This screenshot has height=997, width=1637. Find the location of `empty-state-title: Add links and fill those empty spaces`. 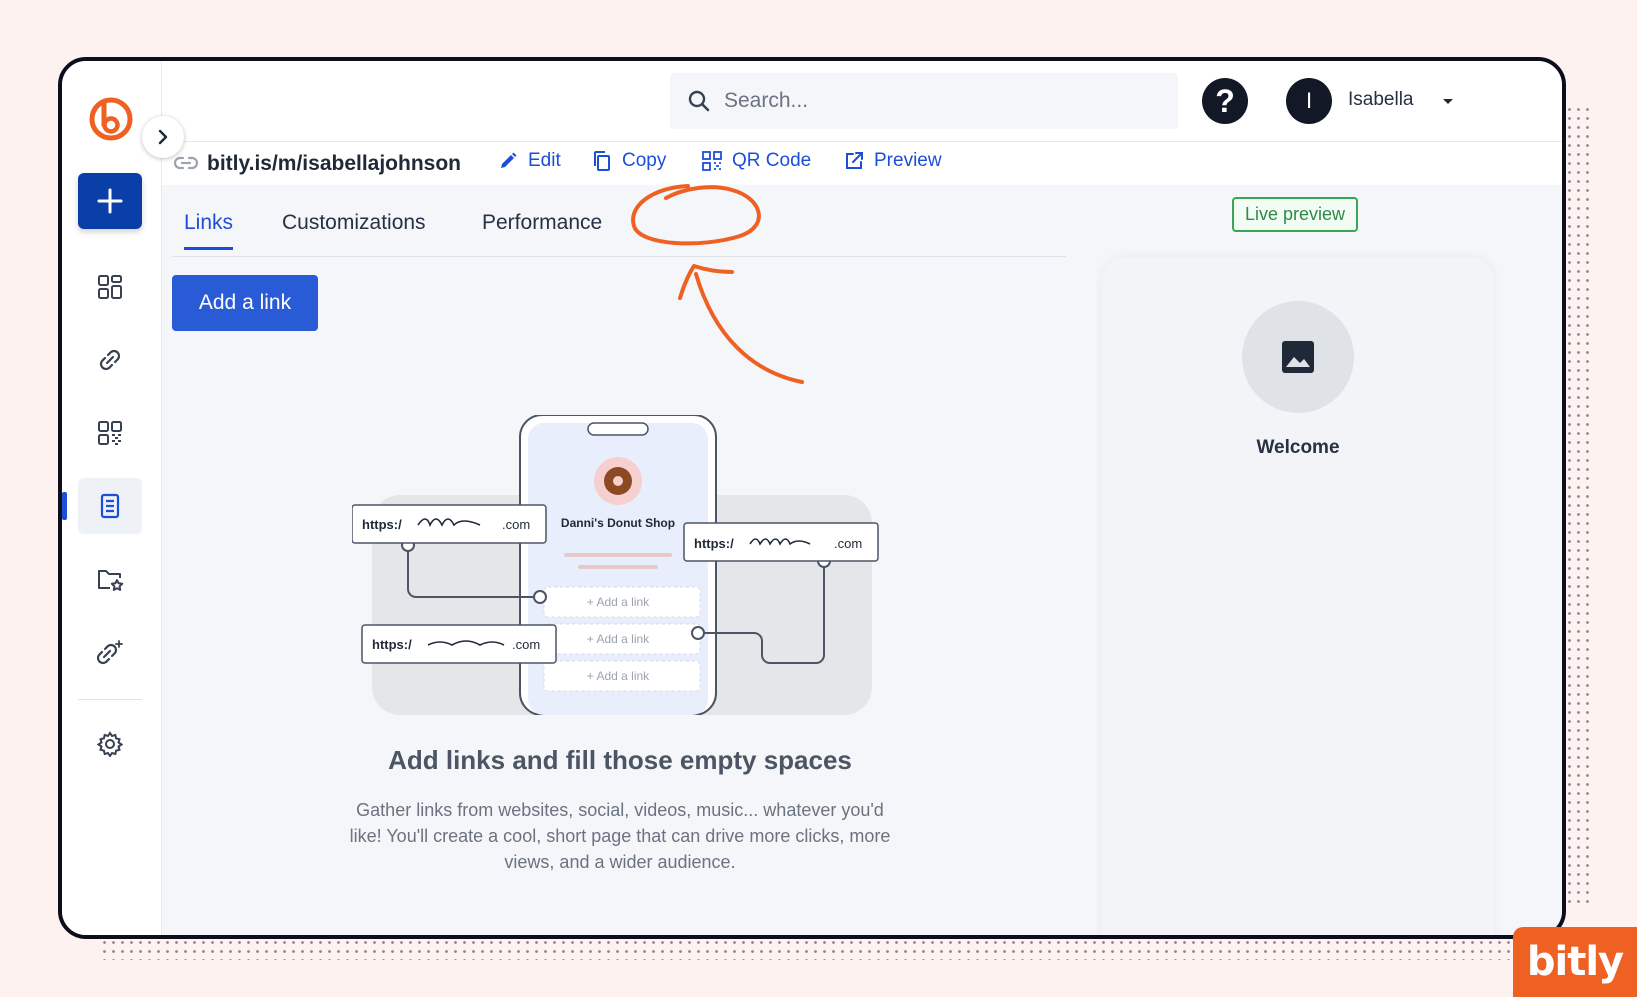

empty-state-title: Add links and fill those empty spaces is located at coordinates (620, 760).